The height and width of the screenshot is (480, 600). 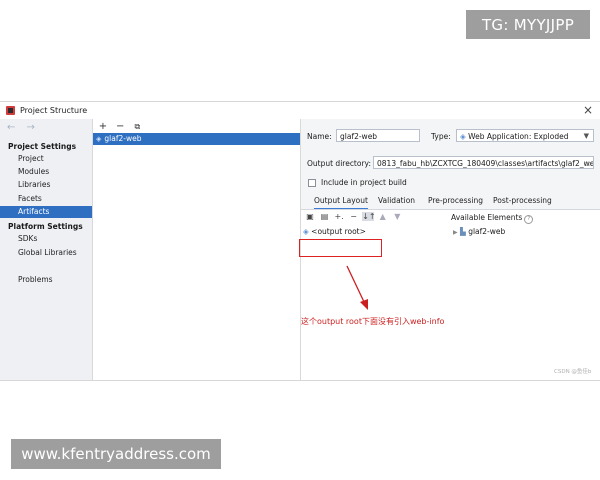 What do you see at coordinates (487, 231) in the screenshot?
I see `available-element-label: glaf2-web` at bounding box center [487, 231].